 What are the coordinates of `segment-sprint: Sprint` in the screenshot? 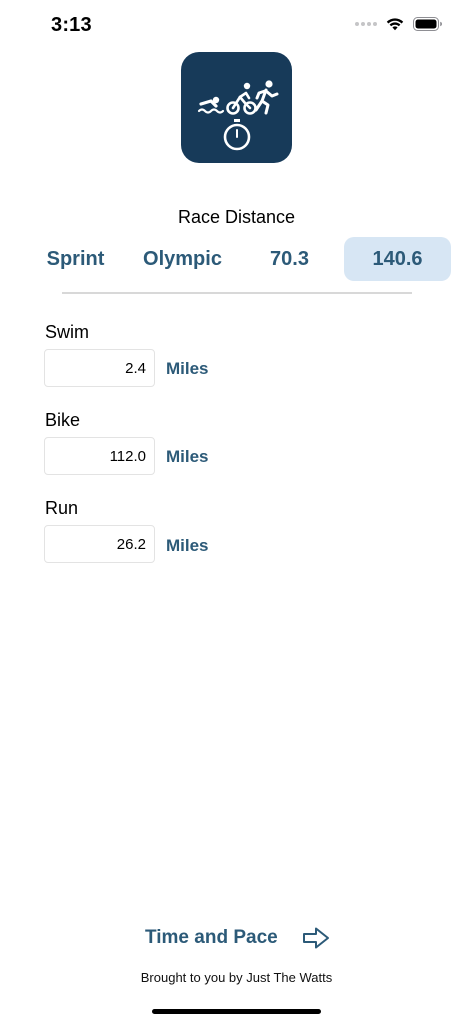 It's located at (75, 259).